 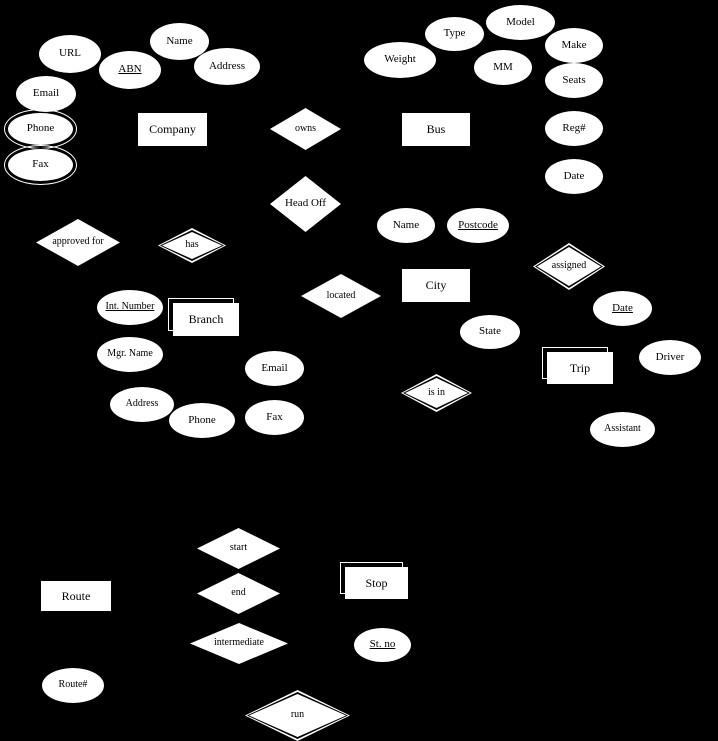 I want to click on attribute-ellipse-email_co: Email, so click(x=46, y=94).